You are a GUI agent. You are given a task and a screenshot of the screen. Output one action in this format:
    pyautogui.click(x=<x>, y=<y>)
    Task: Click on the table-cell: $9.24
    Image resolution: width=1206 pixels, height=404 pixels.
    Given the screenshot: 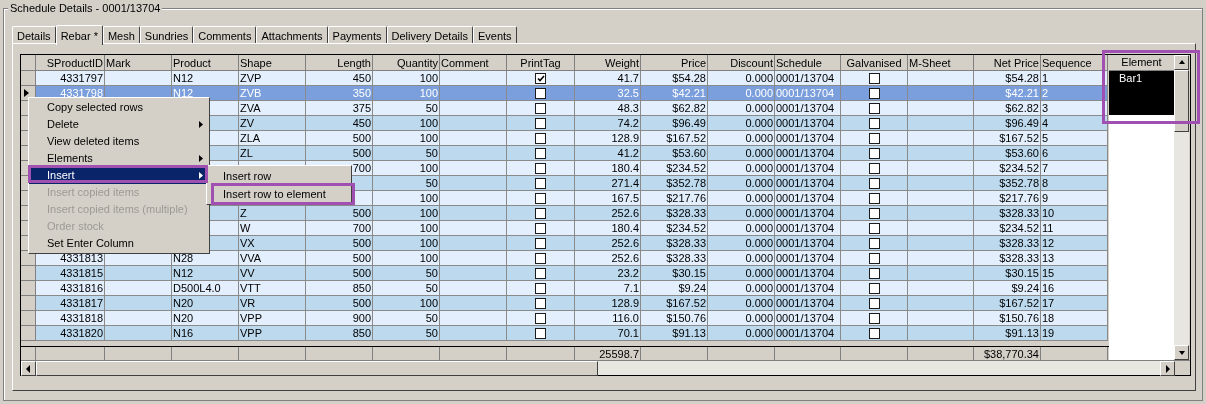 What is the action you would take?
    pyautogui.click(x=674, y=288)
    